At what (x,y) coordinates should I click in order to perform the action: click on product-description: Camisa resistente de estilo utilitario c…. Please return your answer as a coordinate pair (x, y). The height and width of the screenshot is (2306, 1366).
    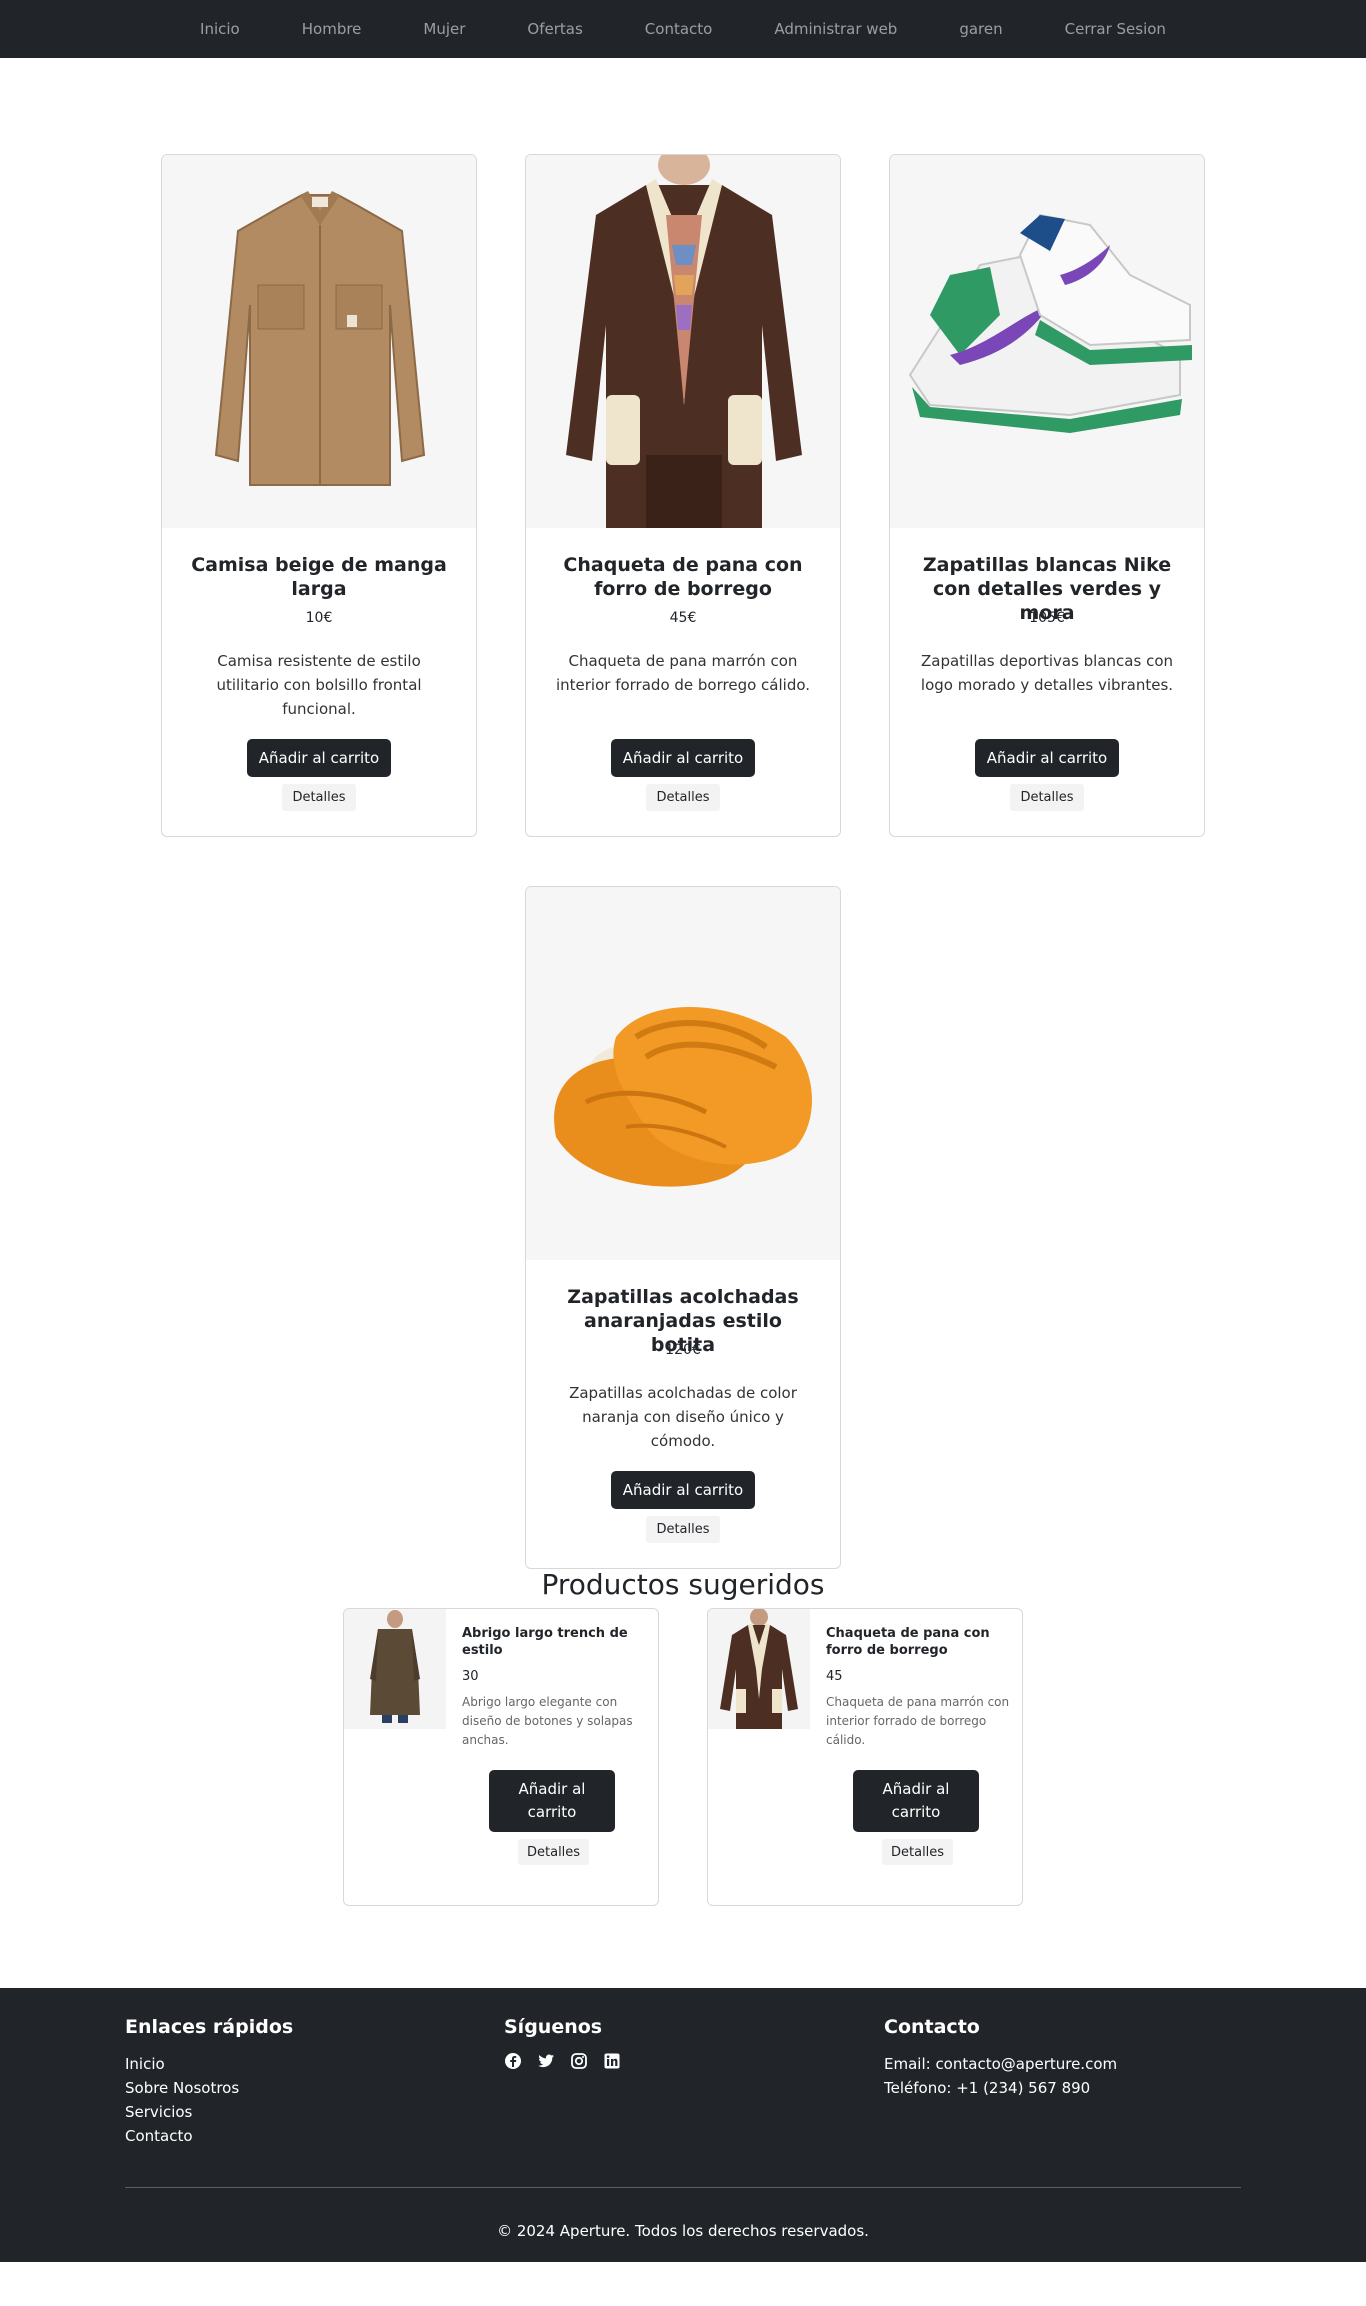
    Looking at the image, I should click on (319, 685).